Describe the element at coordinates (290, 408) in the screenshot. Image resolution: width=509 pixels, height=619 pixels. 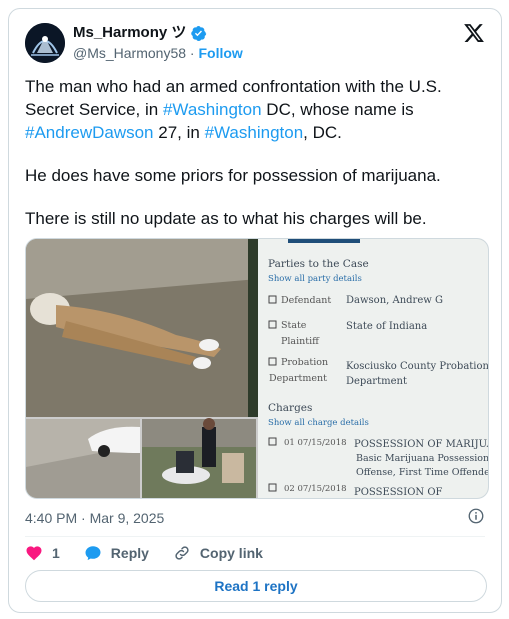
I see `doc-charges-header: Charges` at that location.